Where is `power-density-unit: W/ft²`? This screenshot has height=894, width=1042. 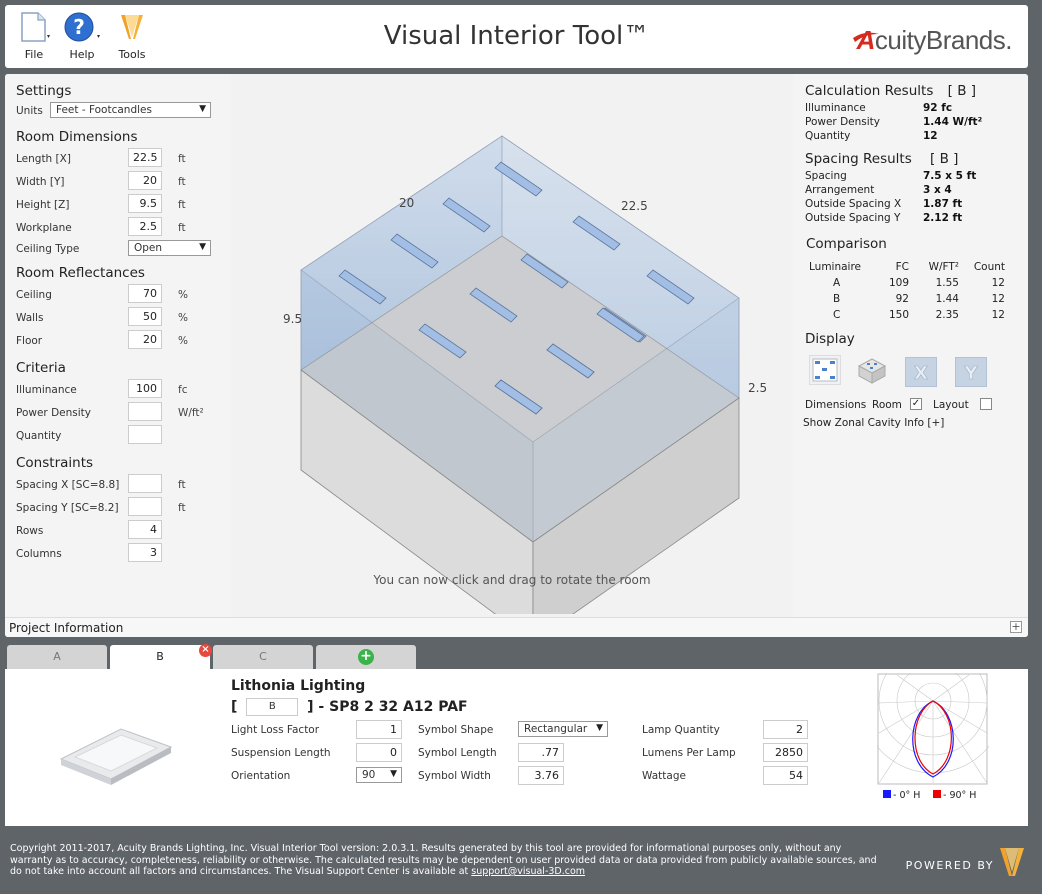 power-density-unit: W/ft² is located at coordinates (191, 413).